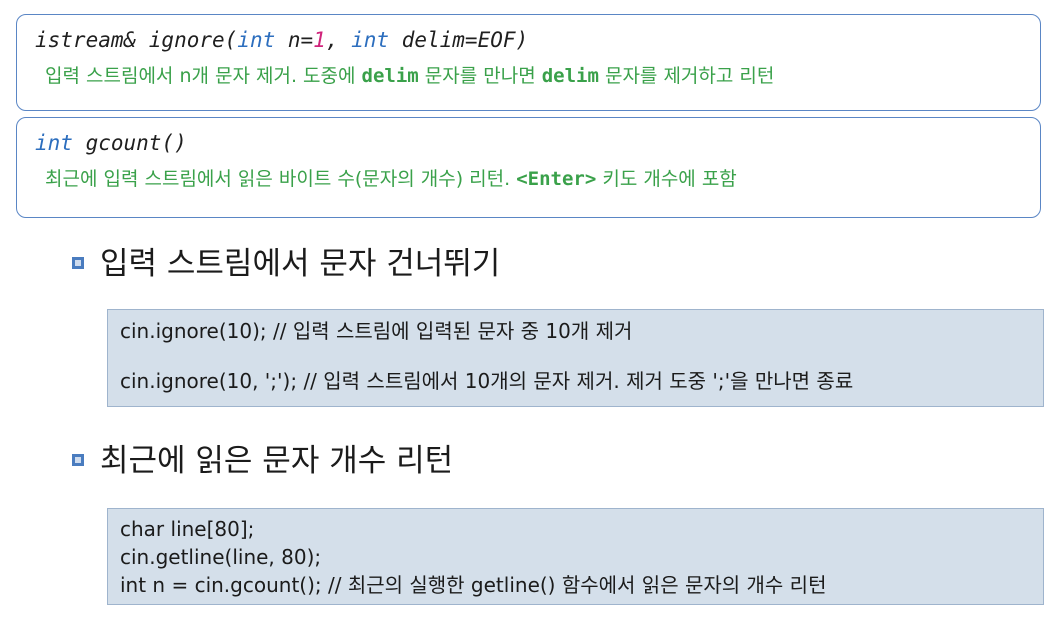 The image size is (1057, 624). I want to click on desc-text: 문자를 제거하고 리턴, so click(686, 76).